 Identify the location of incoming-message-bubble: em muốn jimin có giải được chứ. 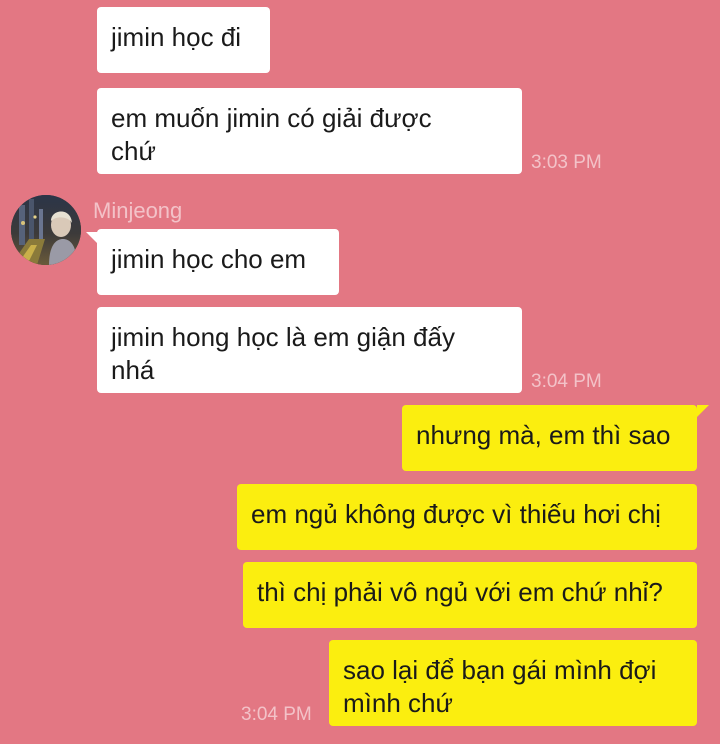
(309, 131).